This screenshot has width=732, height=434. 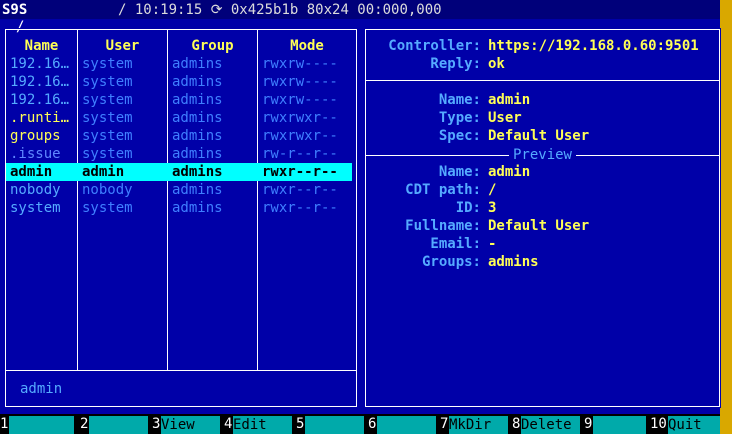 I want to click on fkey-number: 10, so click(x=658, y=424).